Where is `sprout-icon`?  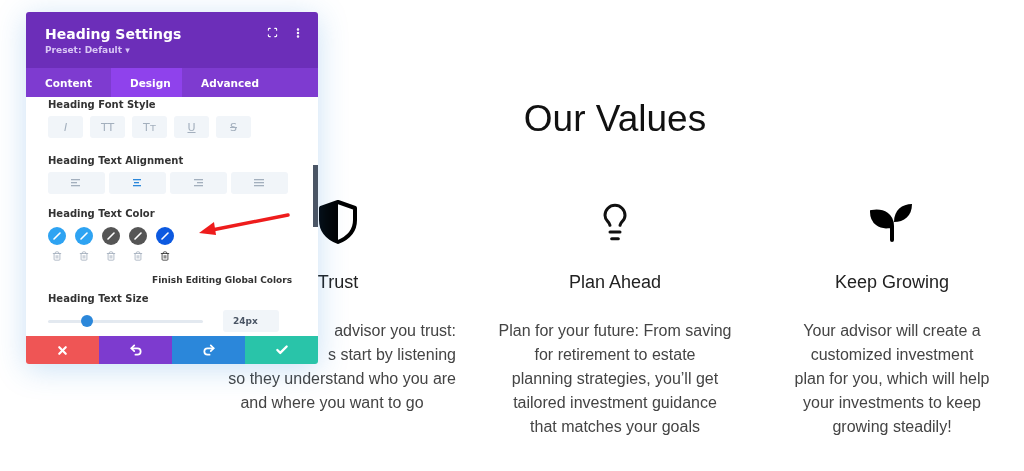 sprout-icon is located at coordinates (892, 222).